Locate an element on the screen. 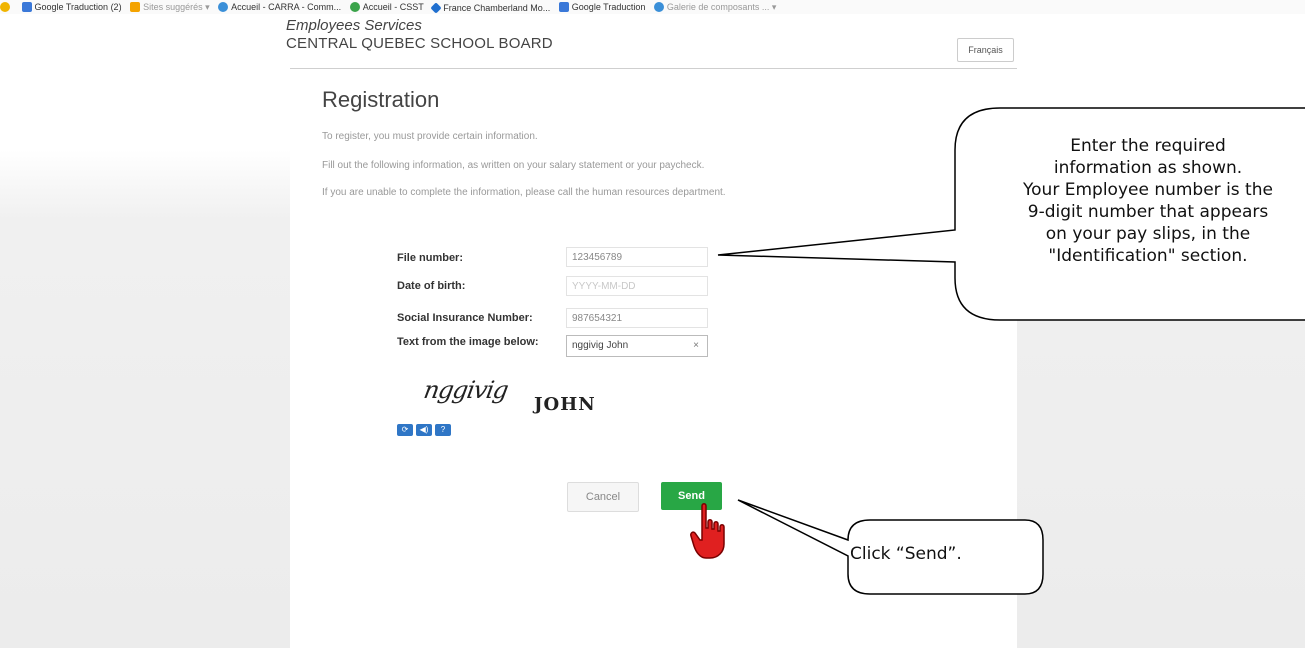  callout-line: Enter the required is located at coordinates (1148, 146).